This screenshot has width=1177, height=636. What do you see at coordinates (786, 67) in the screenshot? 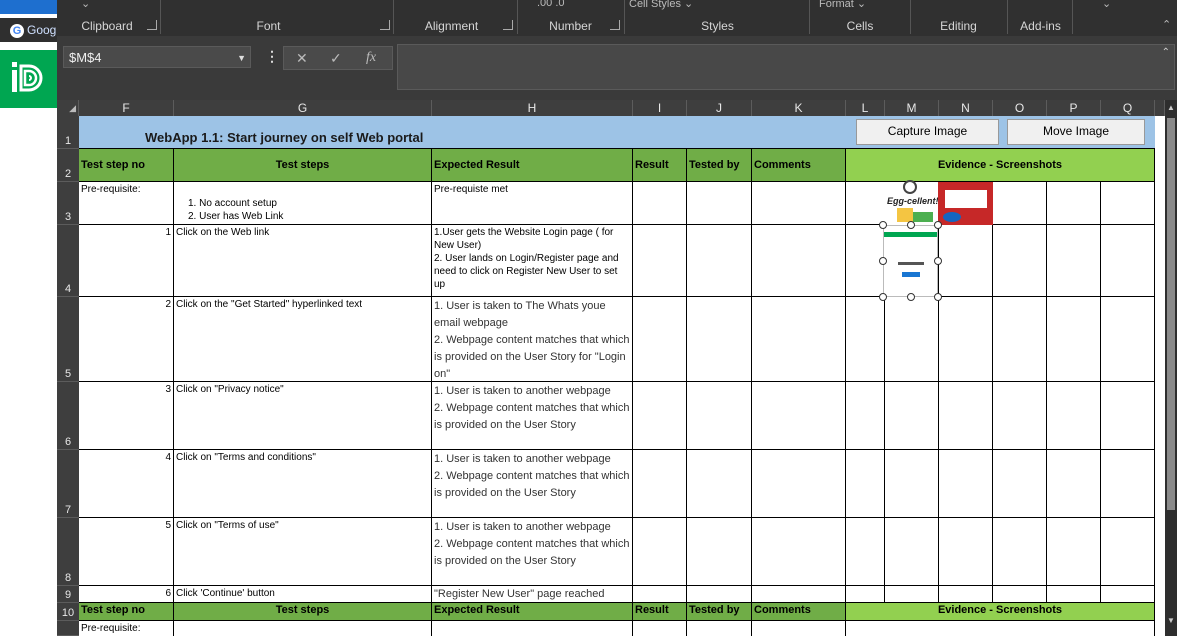
I see `formula-input: ⌃` at bounding box center [786, 67].